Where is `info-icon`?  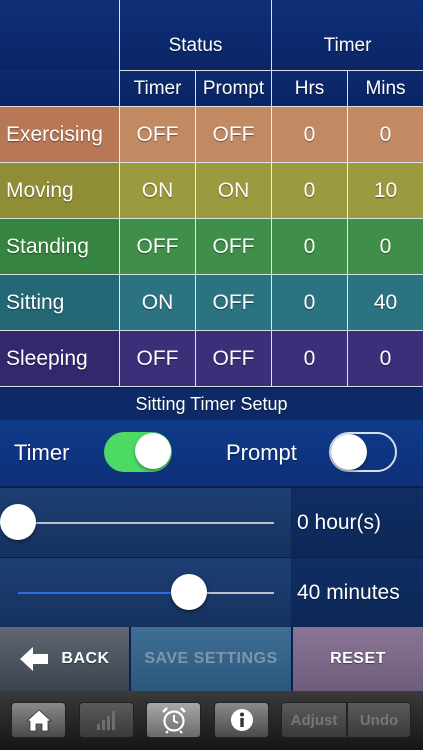
info-icon is located at coordinates (241, 720).